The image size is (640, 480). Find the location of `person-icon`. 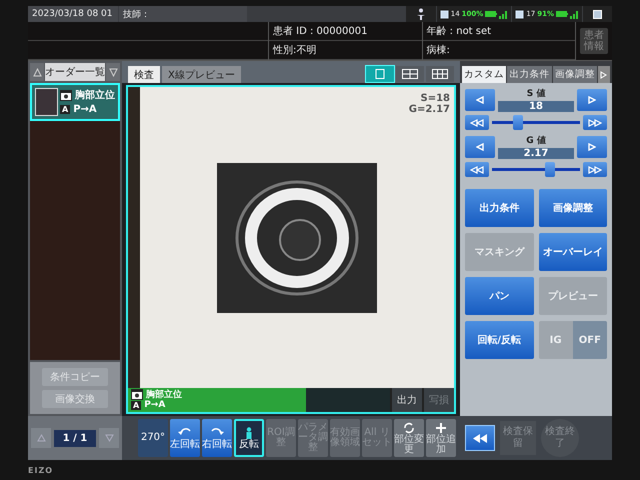

person-icon is located at coordinates (421, 14).